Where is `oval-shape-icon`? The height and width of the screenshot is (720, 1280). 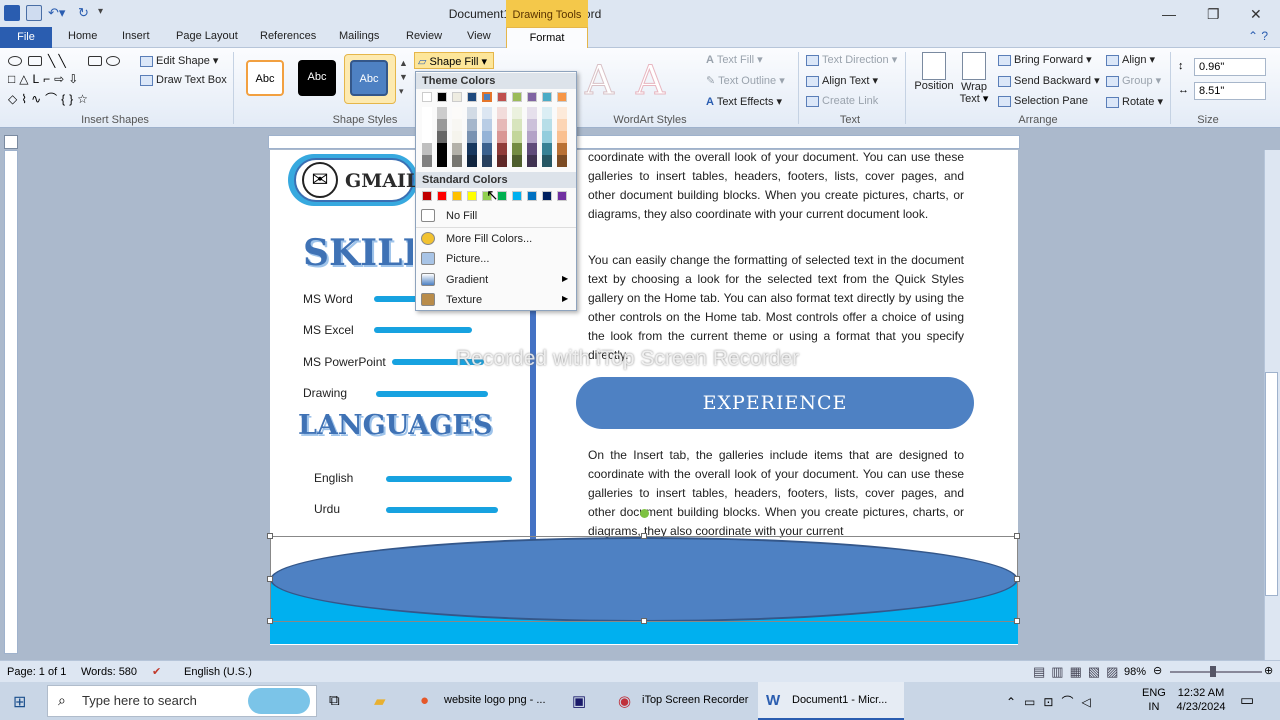
oval-shape-icon is located at coordinates (15, 61).